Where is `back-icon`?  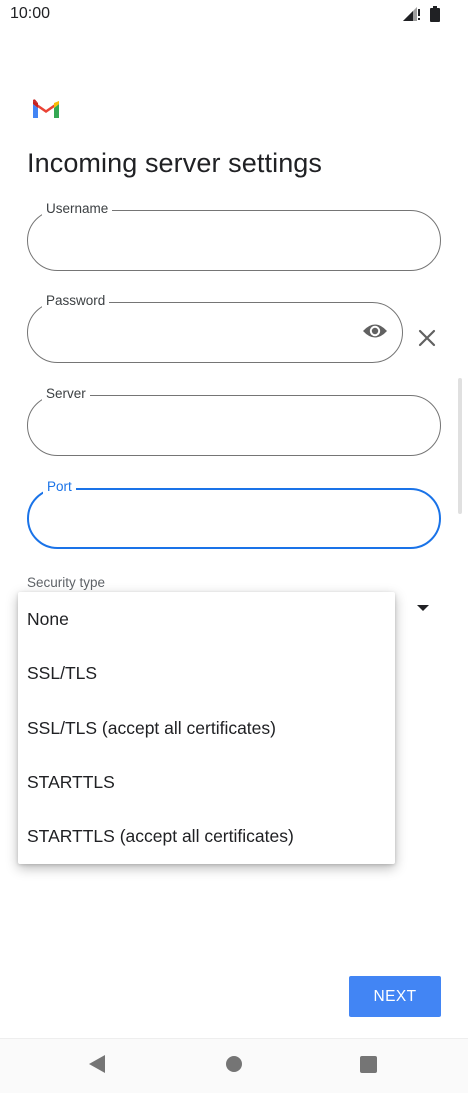
back-icon is located at coordinates (97, 1064).